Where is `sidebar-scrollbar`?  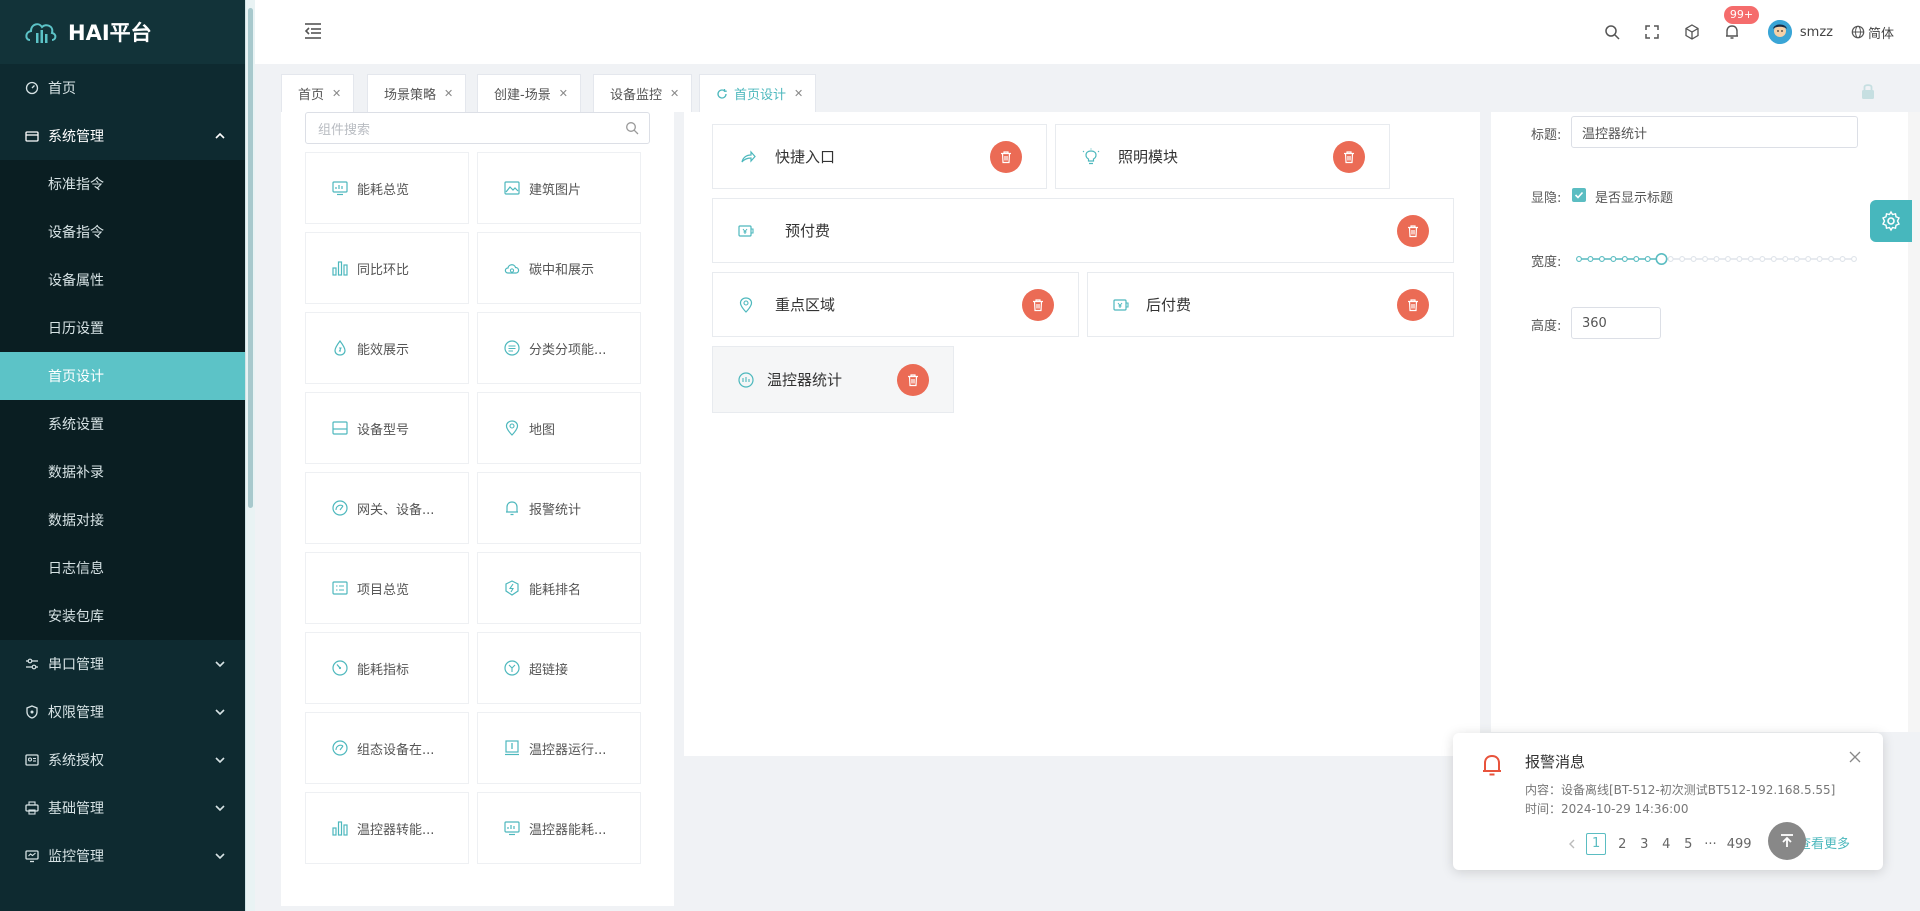 sidebar-scrollbar is located at coordinates (250, 455).